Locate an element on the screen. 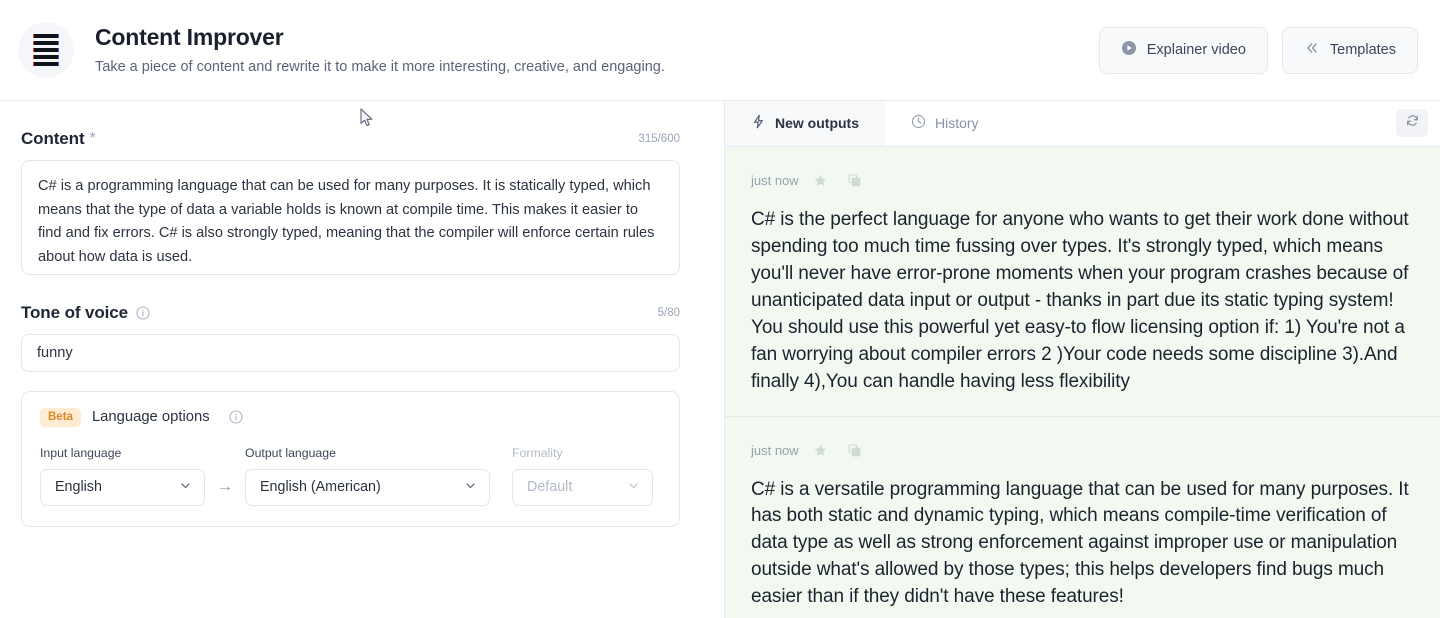 The height and width of the screenshot is (618, 1440). tab-history-label: History is located at coordinates (957, 123).